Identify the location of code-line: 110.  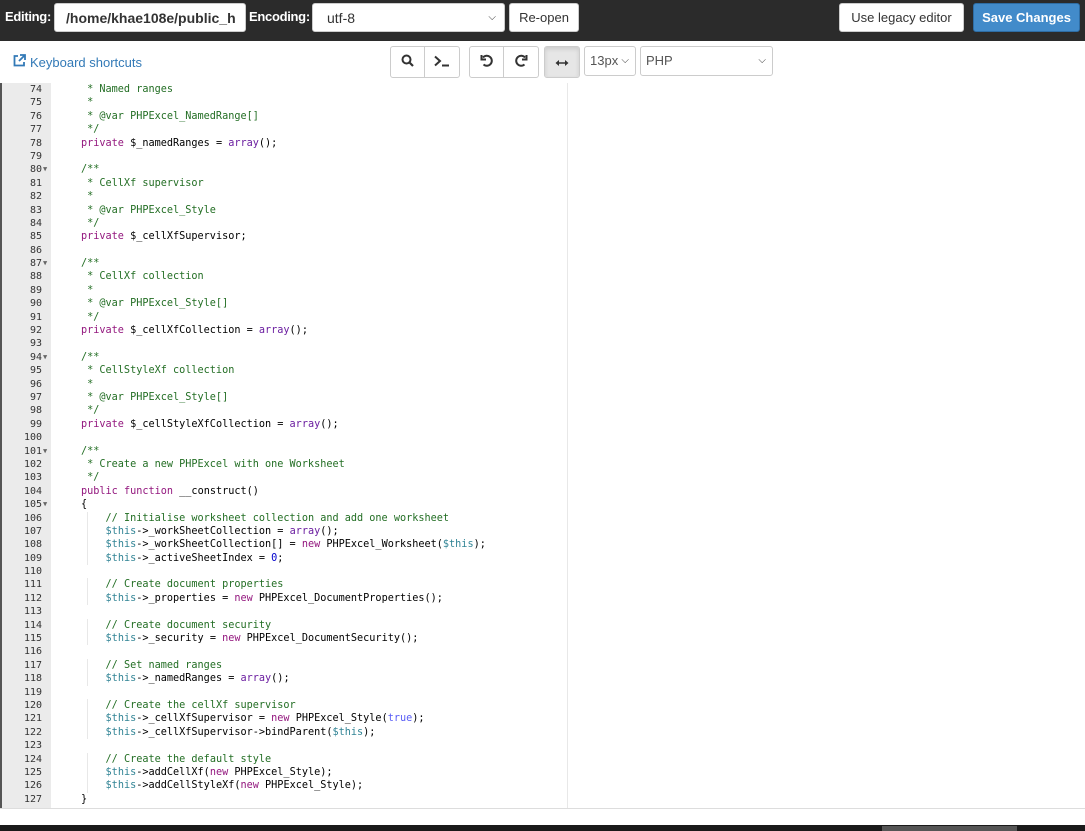
(543, 571).